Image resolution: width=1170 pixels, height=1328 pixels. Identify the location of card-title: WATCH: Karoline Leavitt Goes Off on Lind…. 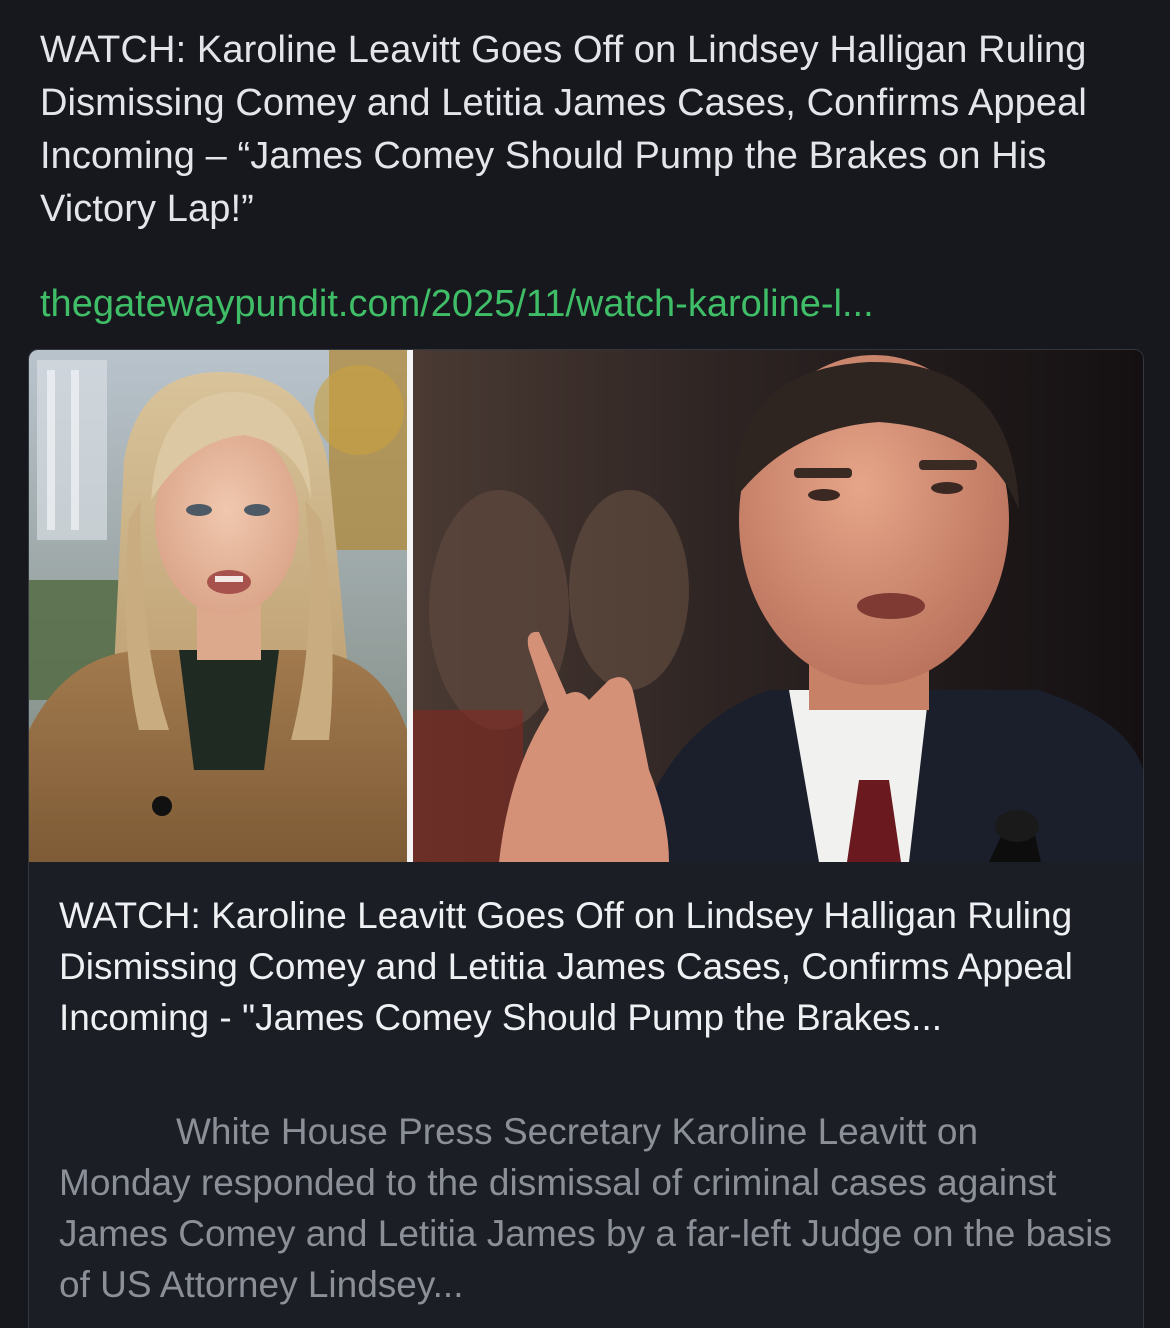
(566, 966).